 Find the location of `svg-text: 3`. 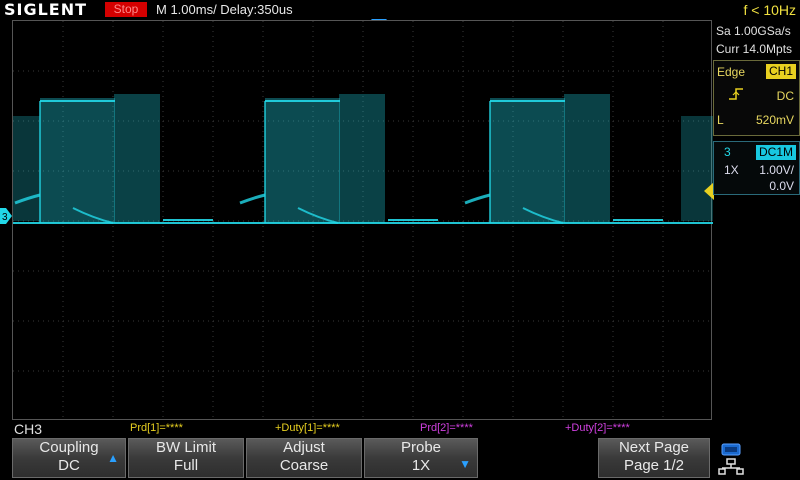

svg-text: 3 is located at coordinates (5, 217).